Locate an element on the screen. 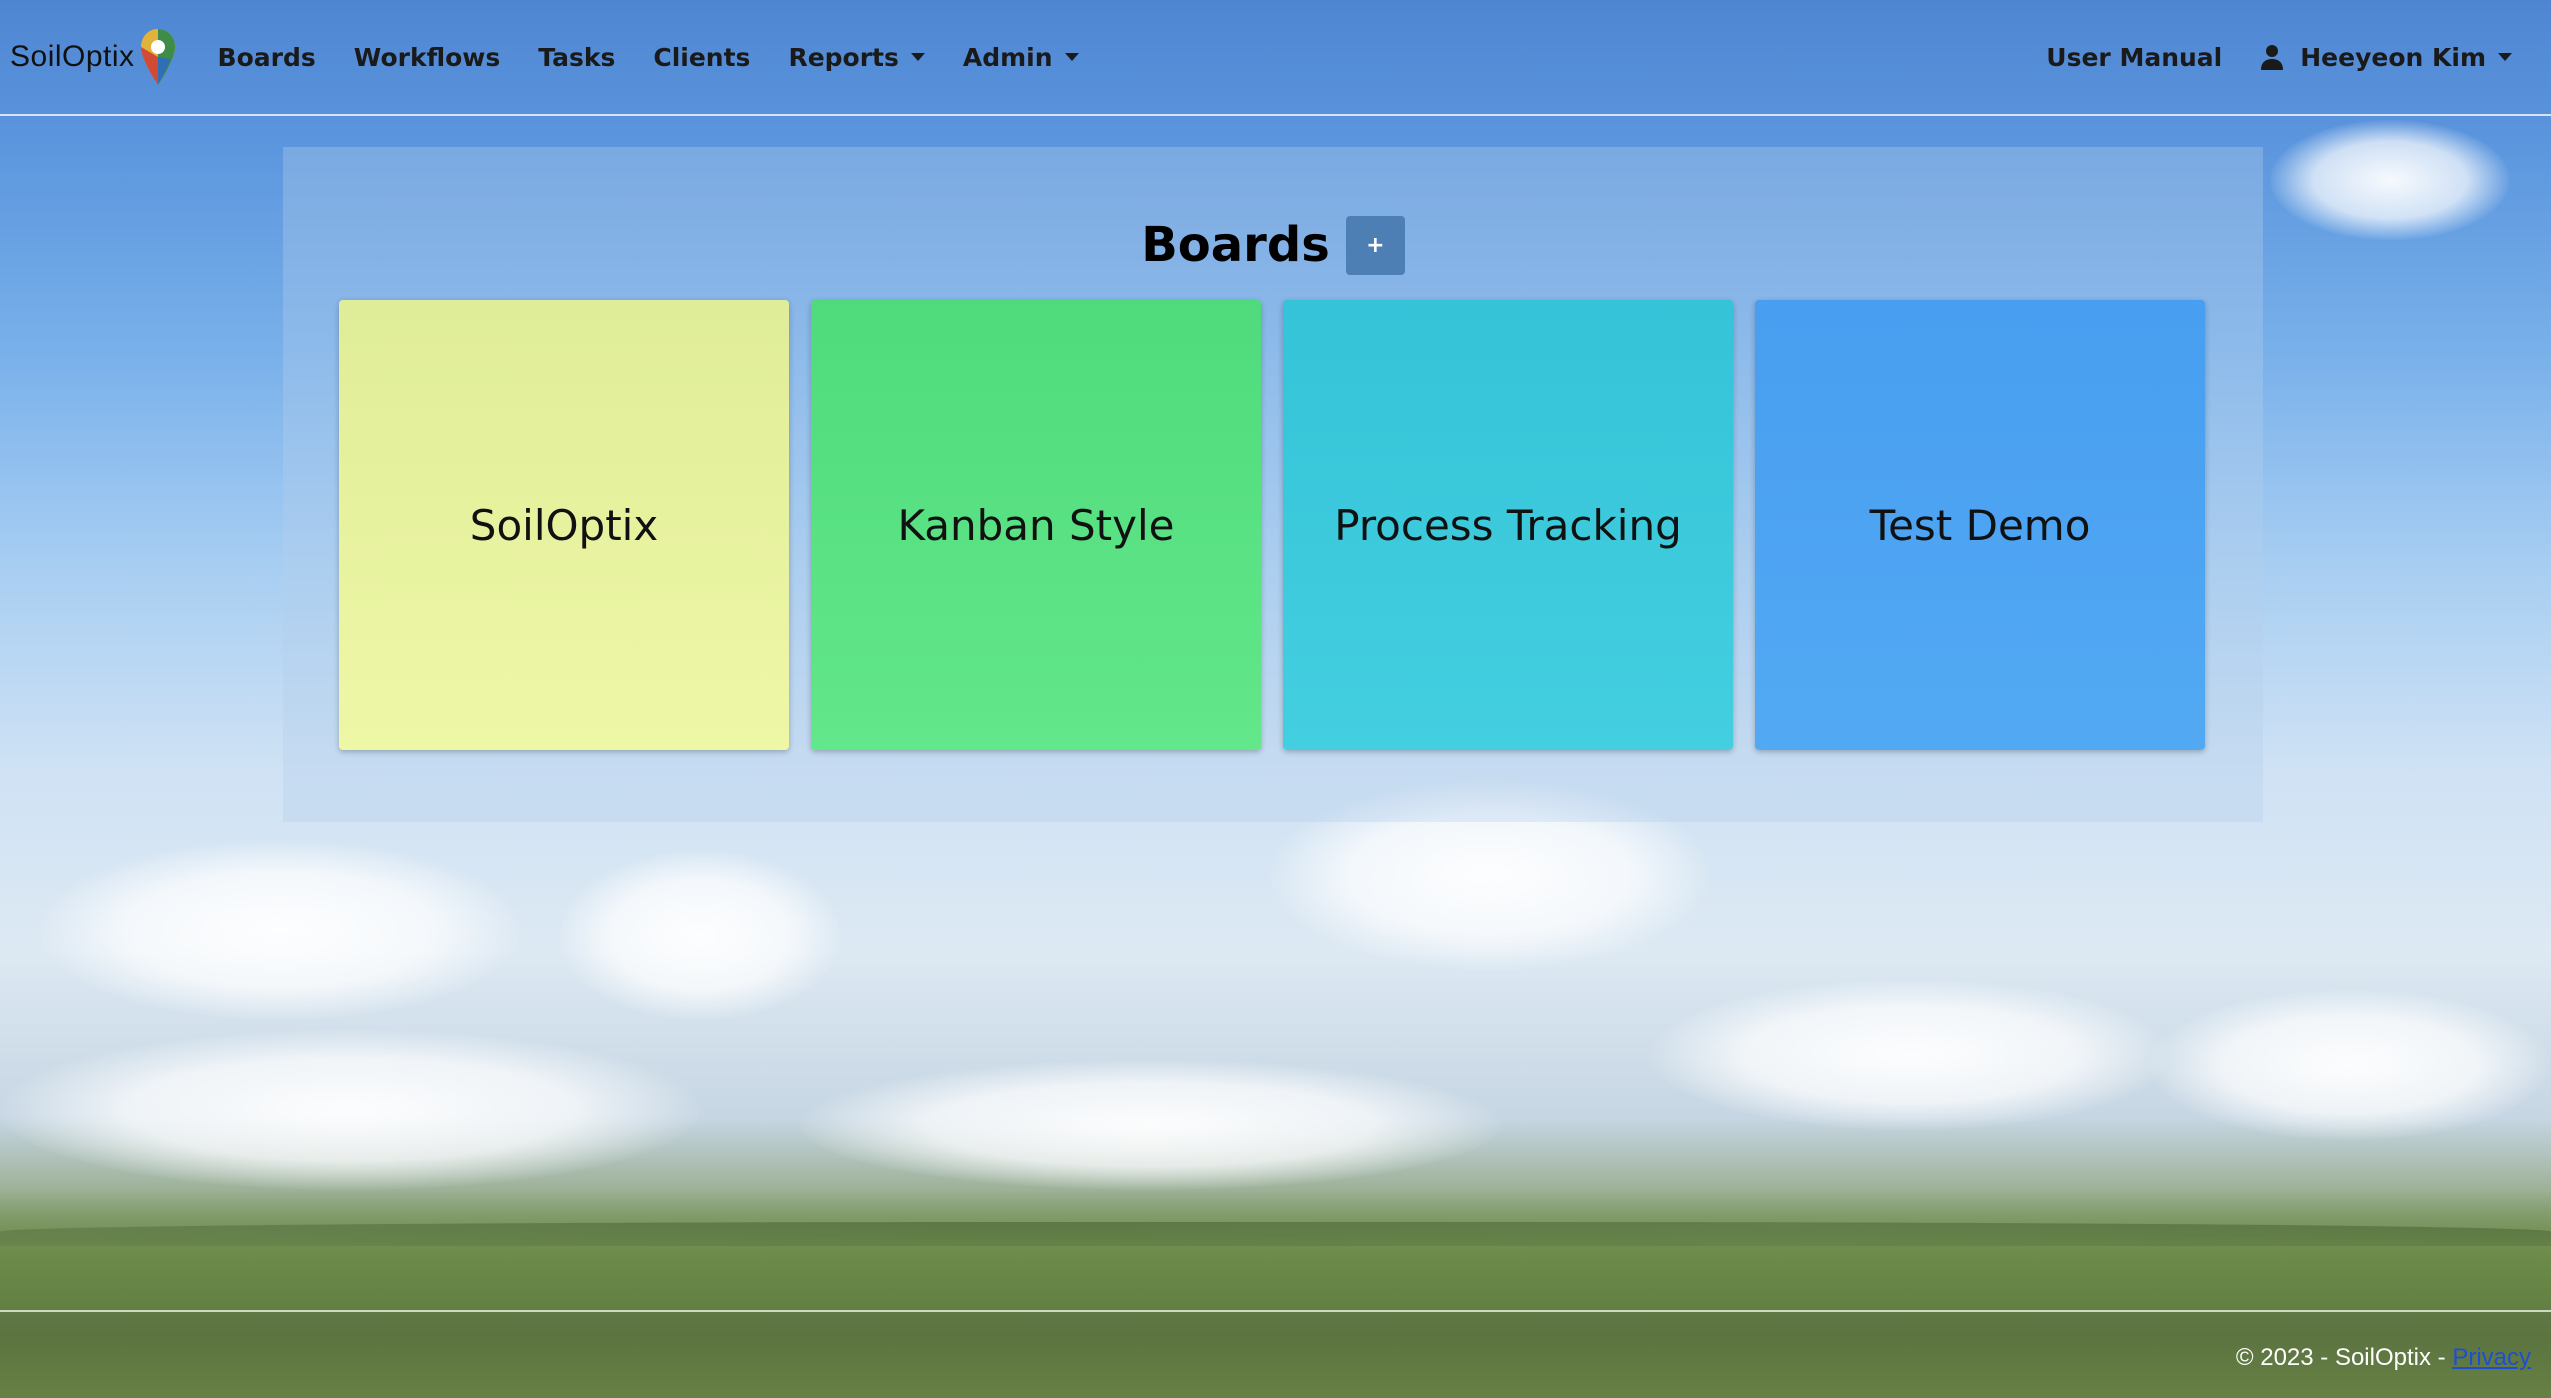 The height and width of the screenshot is (1398, 2551). nav-dropdown-reports: Reports is located at coordinates (856, 57).